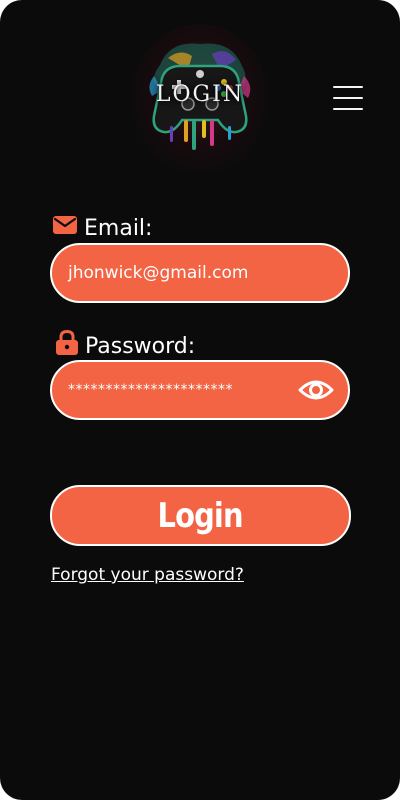 Image resolution: width=400 pixels, height=800 pixels. I want to click on password-label: Password:, so click(125, 345).